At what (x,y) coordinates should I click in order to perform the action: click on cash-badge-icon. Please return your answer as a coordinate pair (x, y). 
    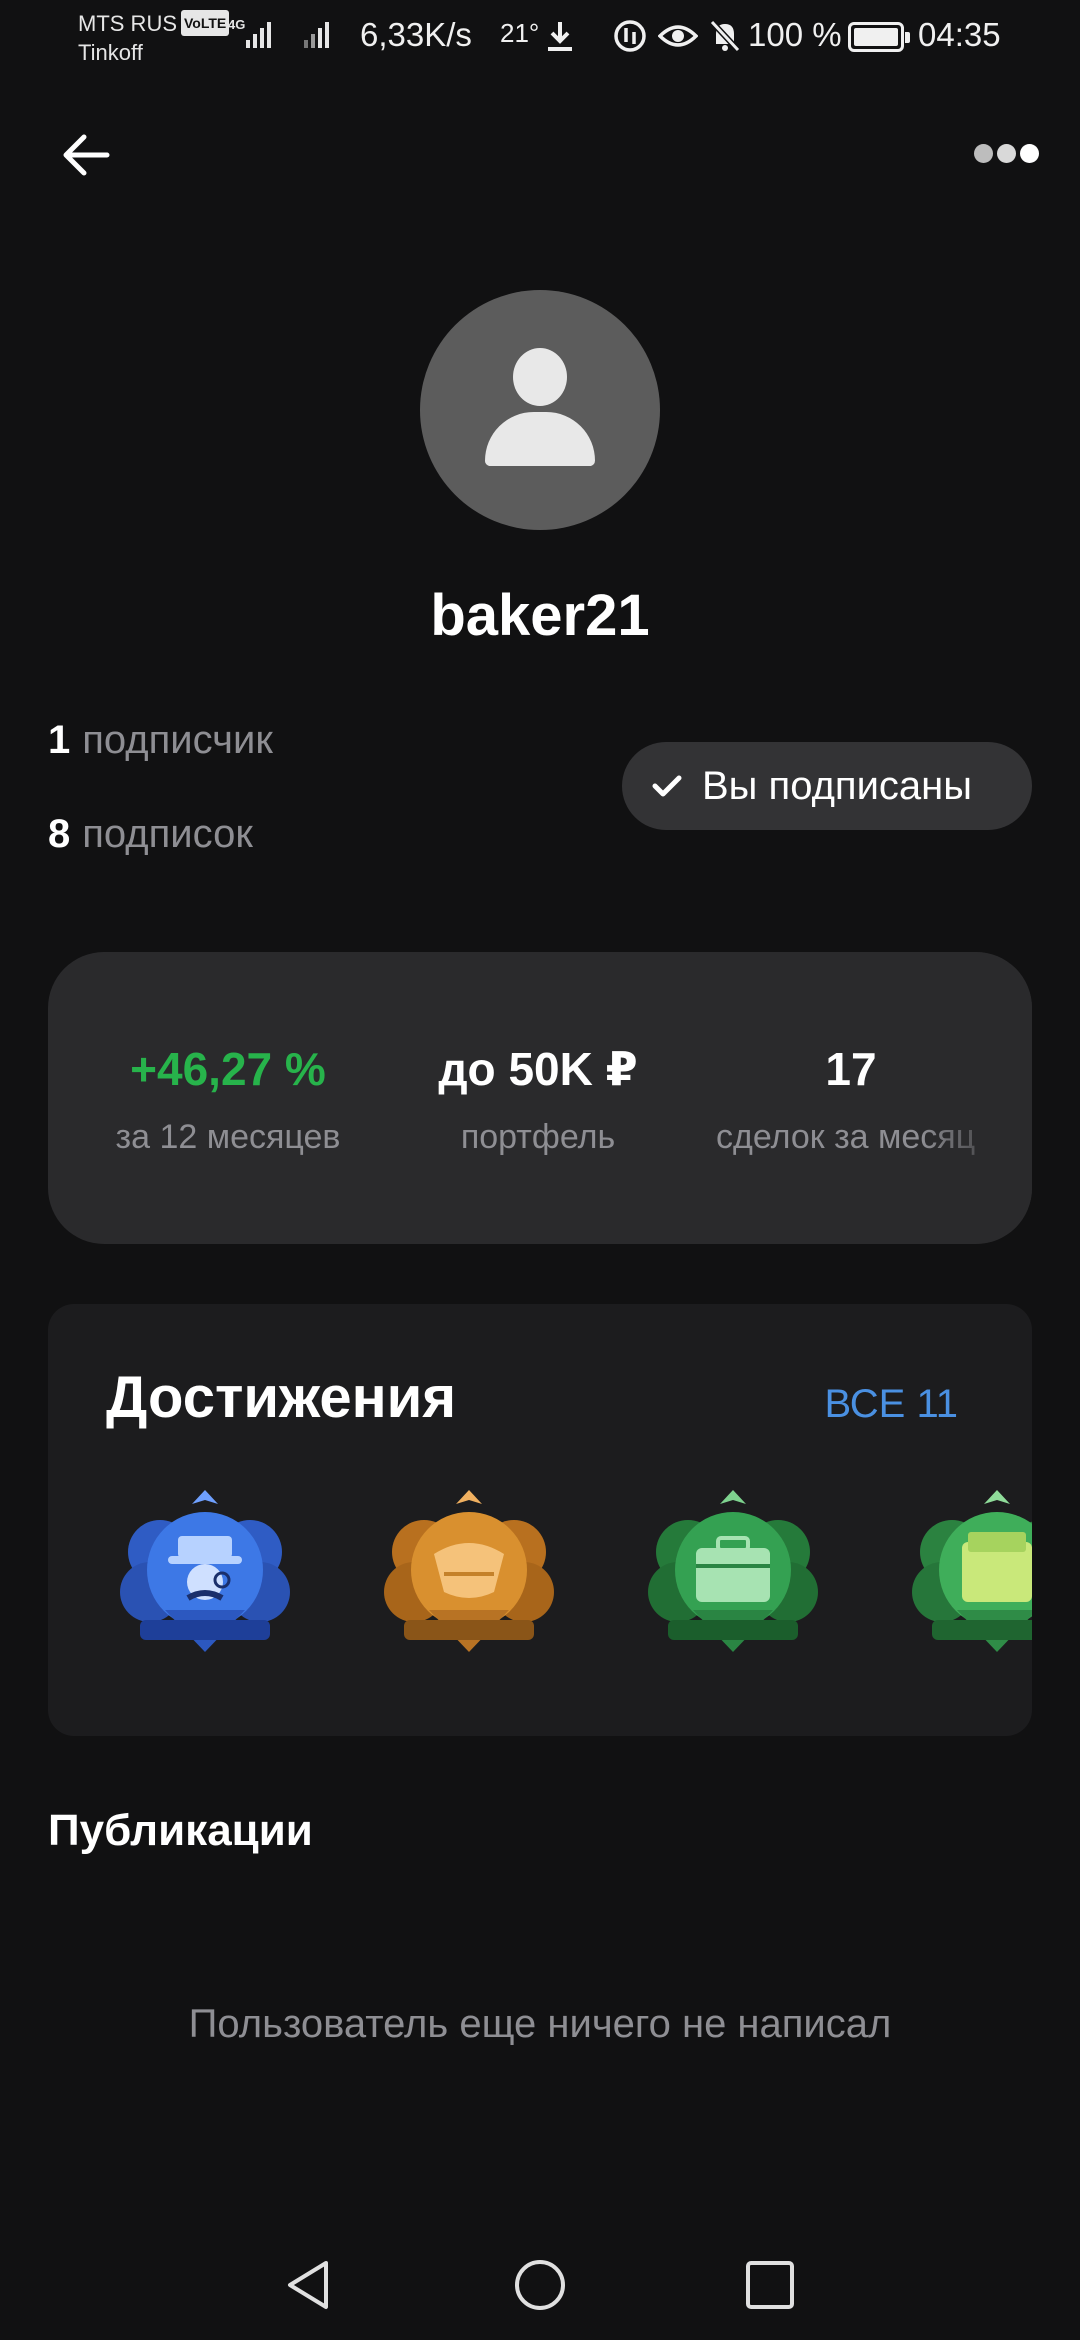
    Looking at the image, I should click on (967, 1572).